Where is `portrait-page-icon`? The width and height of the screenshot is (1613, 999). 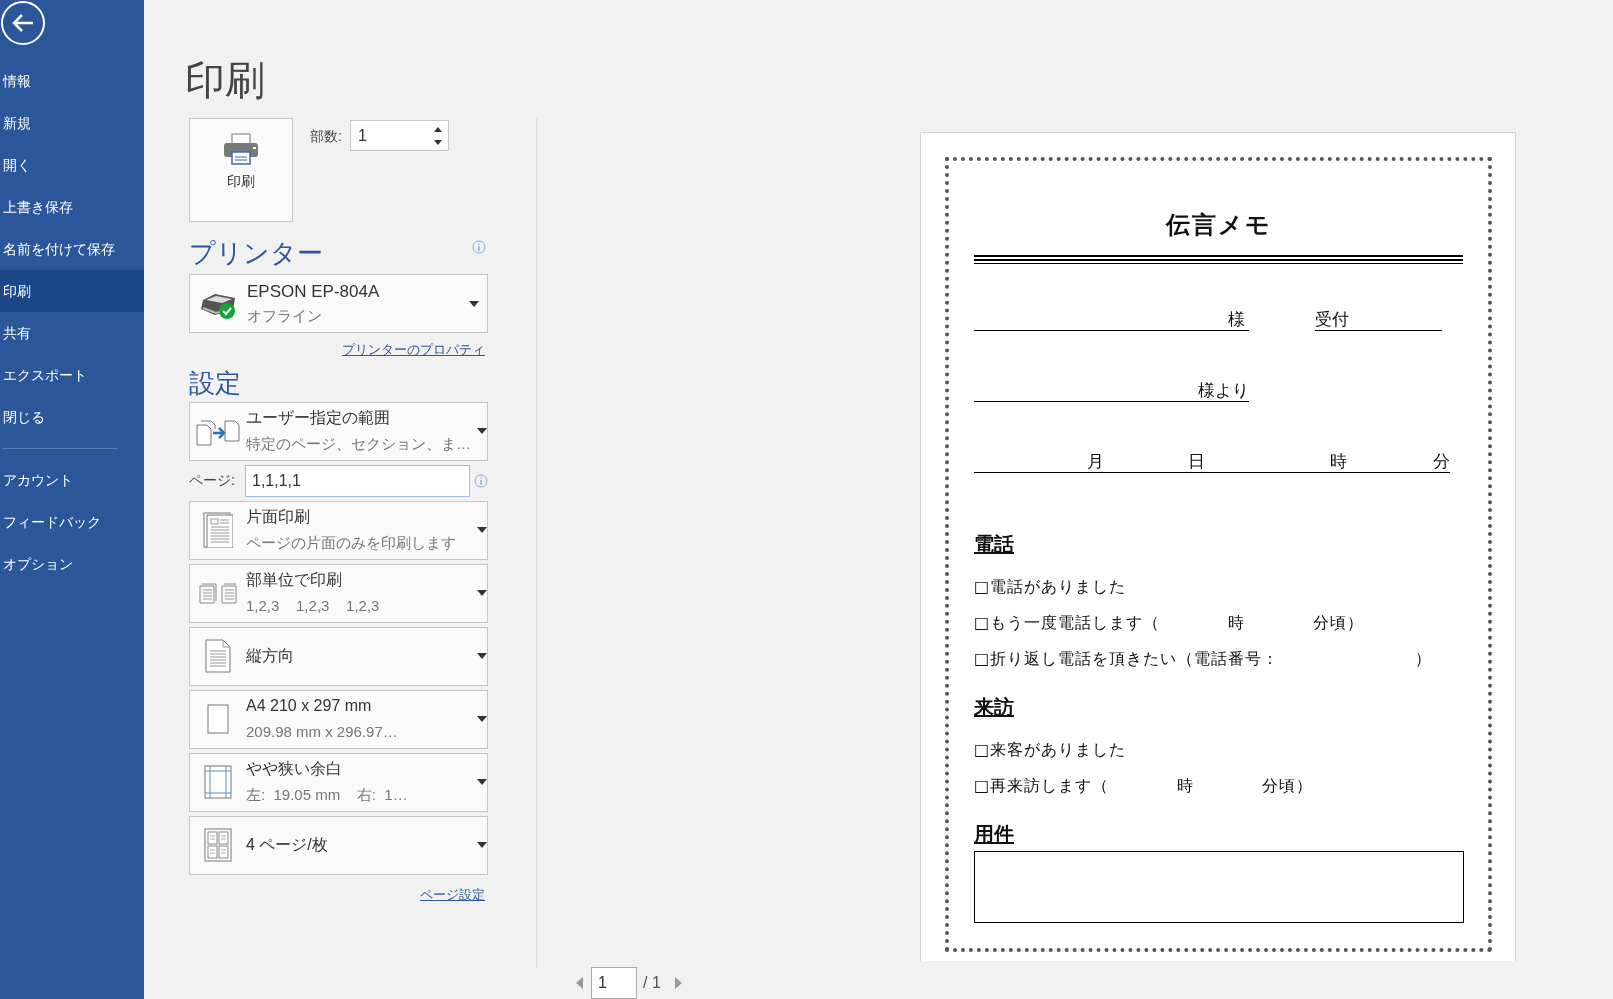
portrait-page-icon is located at coordinates (218, 656).